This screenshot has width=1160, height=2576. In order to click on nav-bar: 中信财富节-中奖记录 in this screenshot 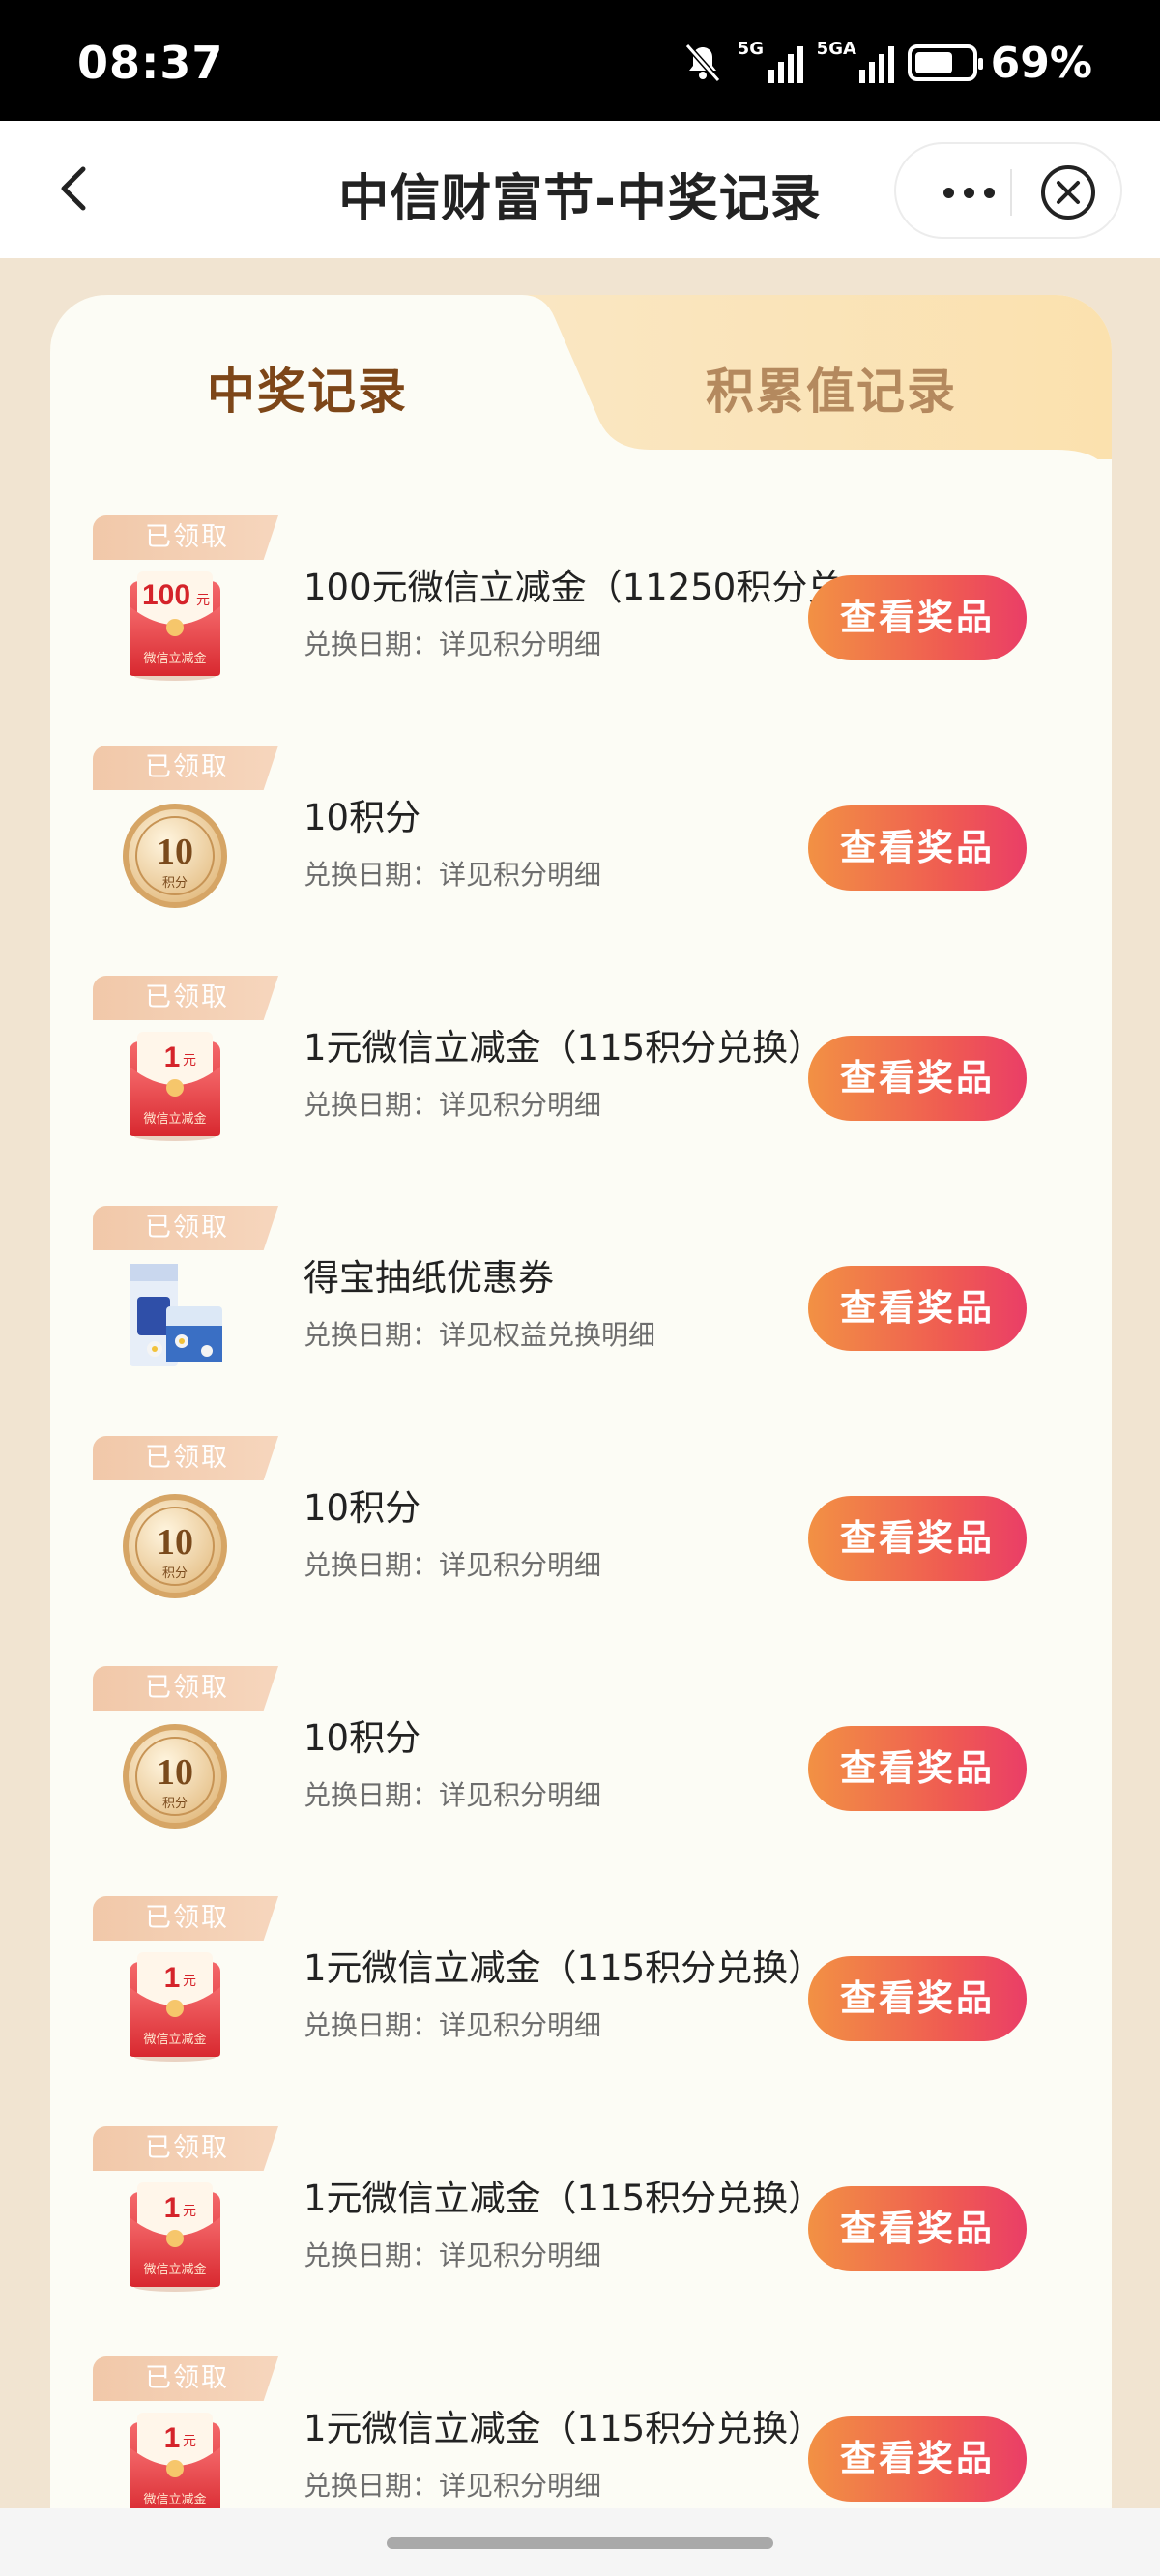, I will do `click(580, 189)`.